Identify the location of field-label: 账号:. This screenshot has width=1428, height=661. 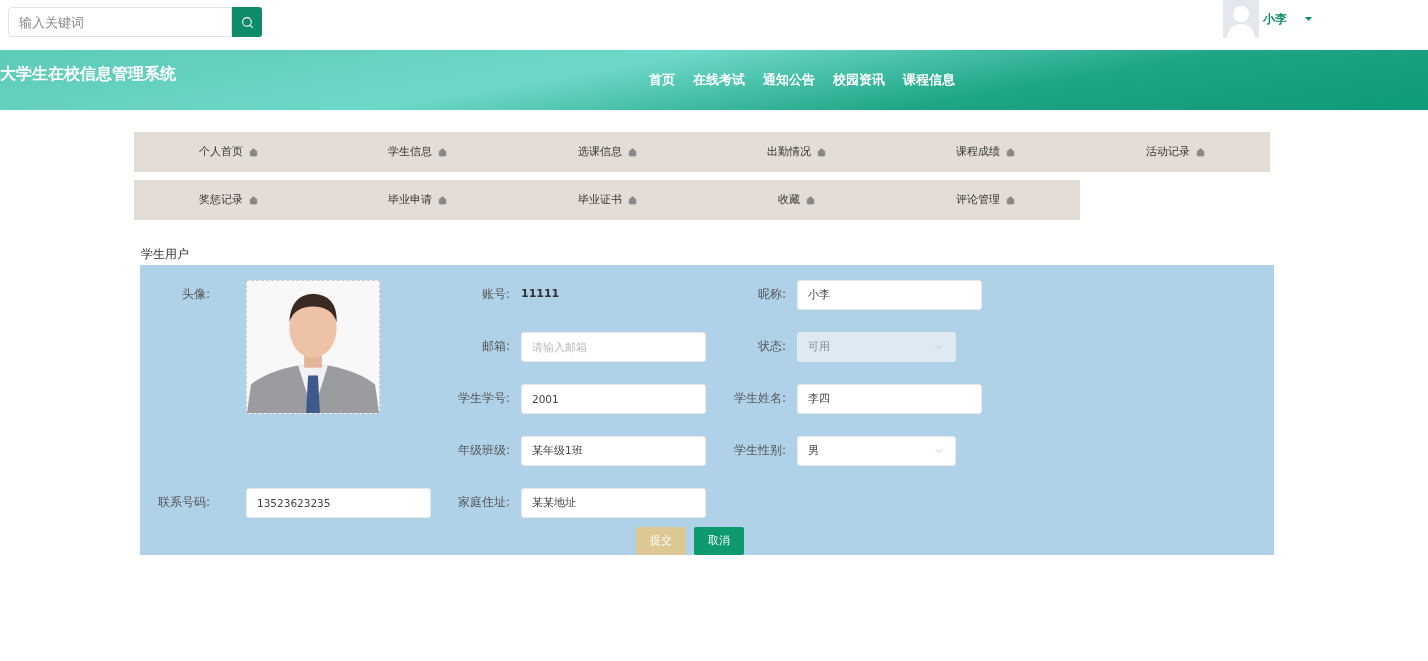
(495, 294).